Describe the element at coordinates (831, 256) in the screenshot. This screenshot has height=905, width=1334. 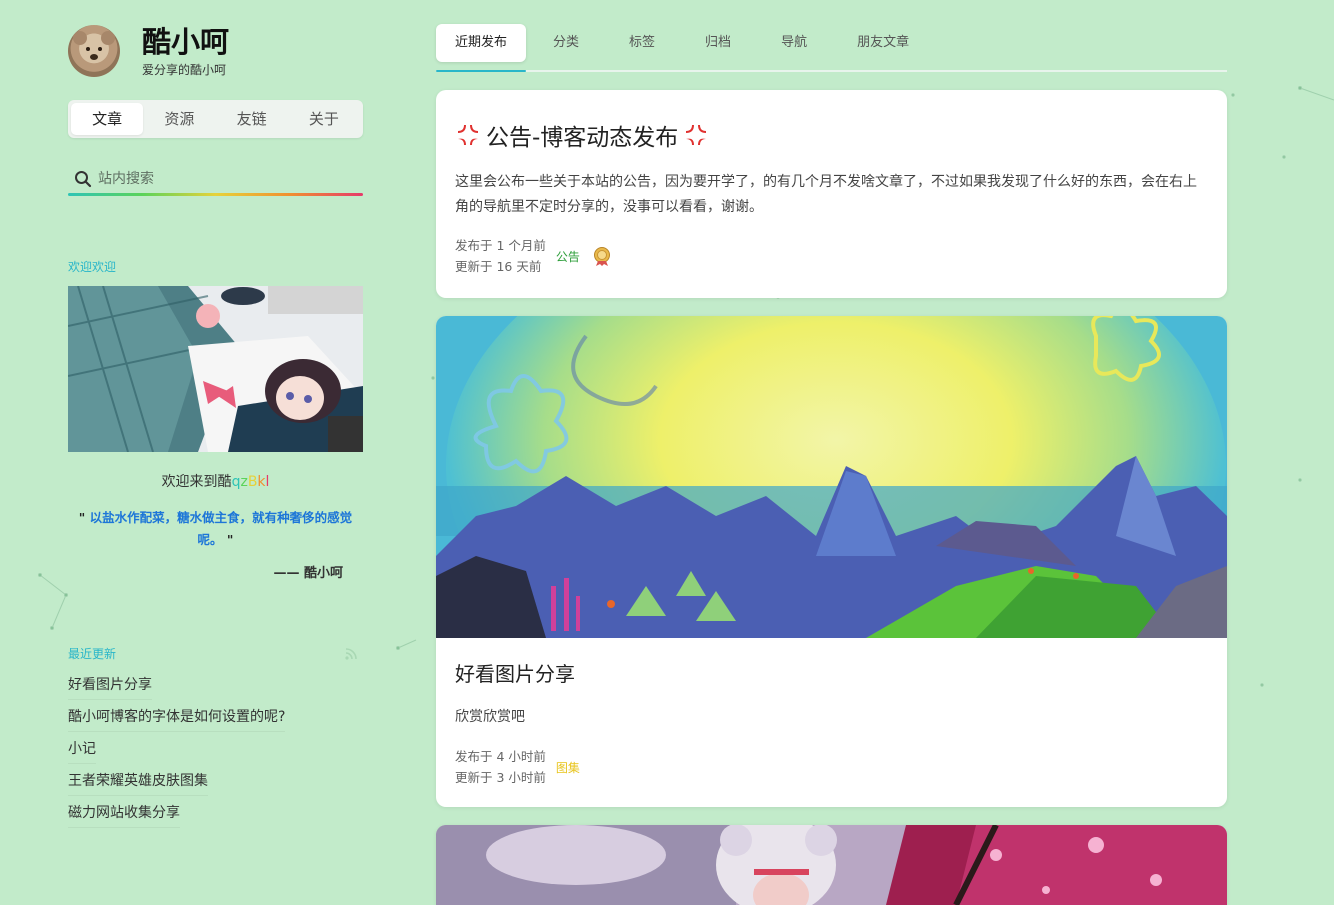
I see `post-meta: 发布于 1 个月前 更新于 16 天前 公告` at that location.